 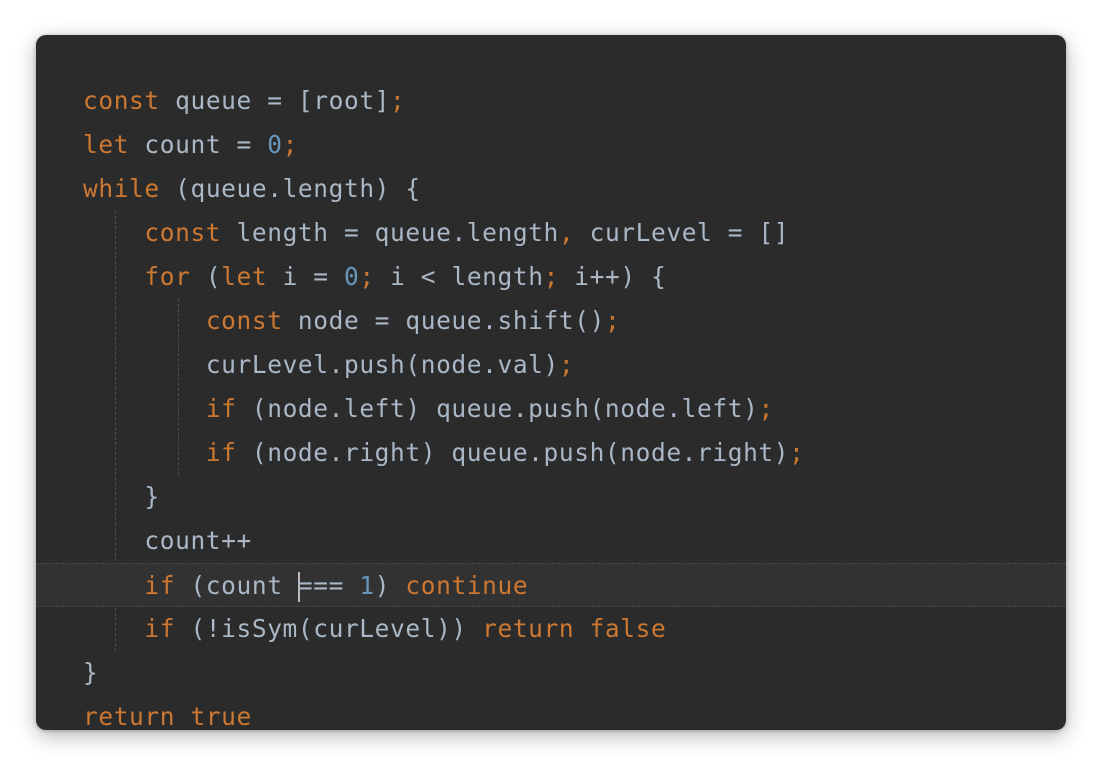 What do you see at coordinates (198, 540) in the screenshot?
I see `code-token: count++` at bounding box center [198, 540].